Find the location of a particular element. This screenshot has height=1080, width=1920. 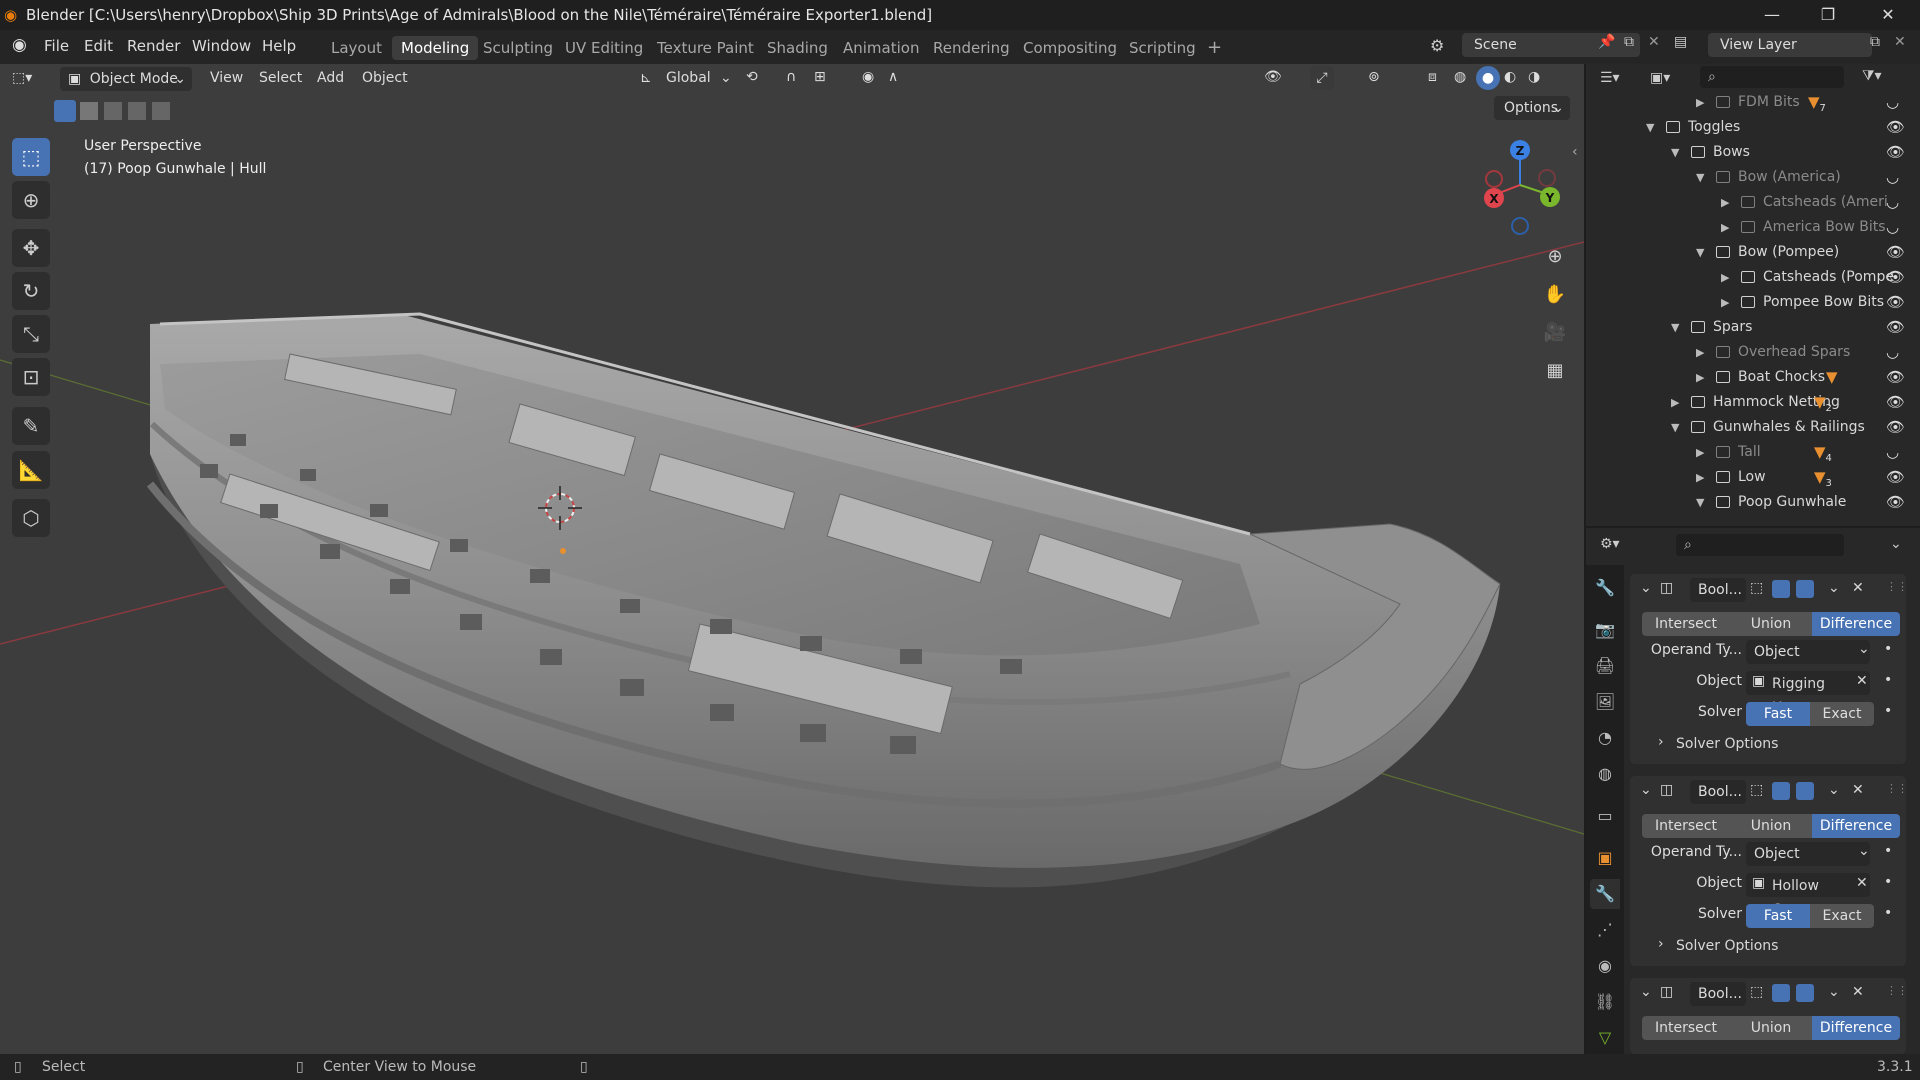

view-layer-tab-icon: 🖼 is located at coordinates (1605, 702).